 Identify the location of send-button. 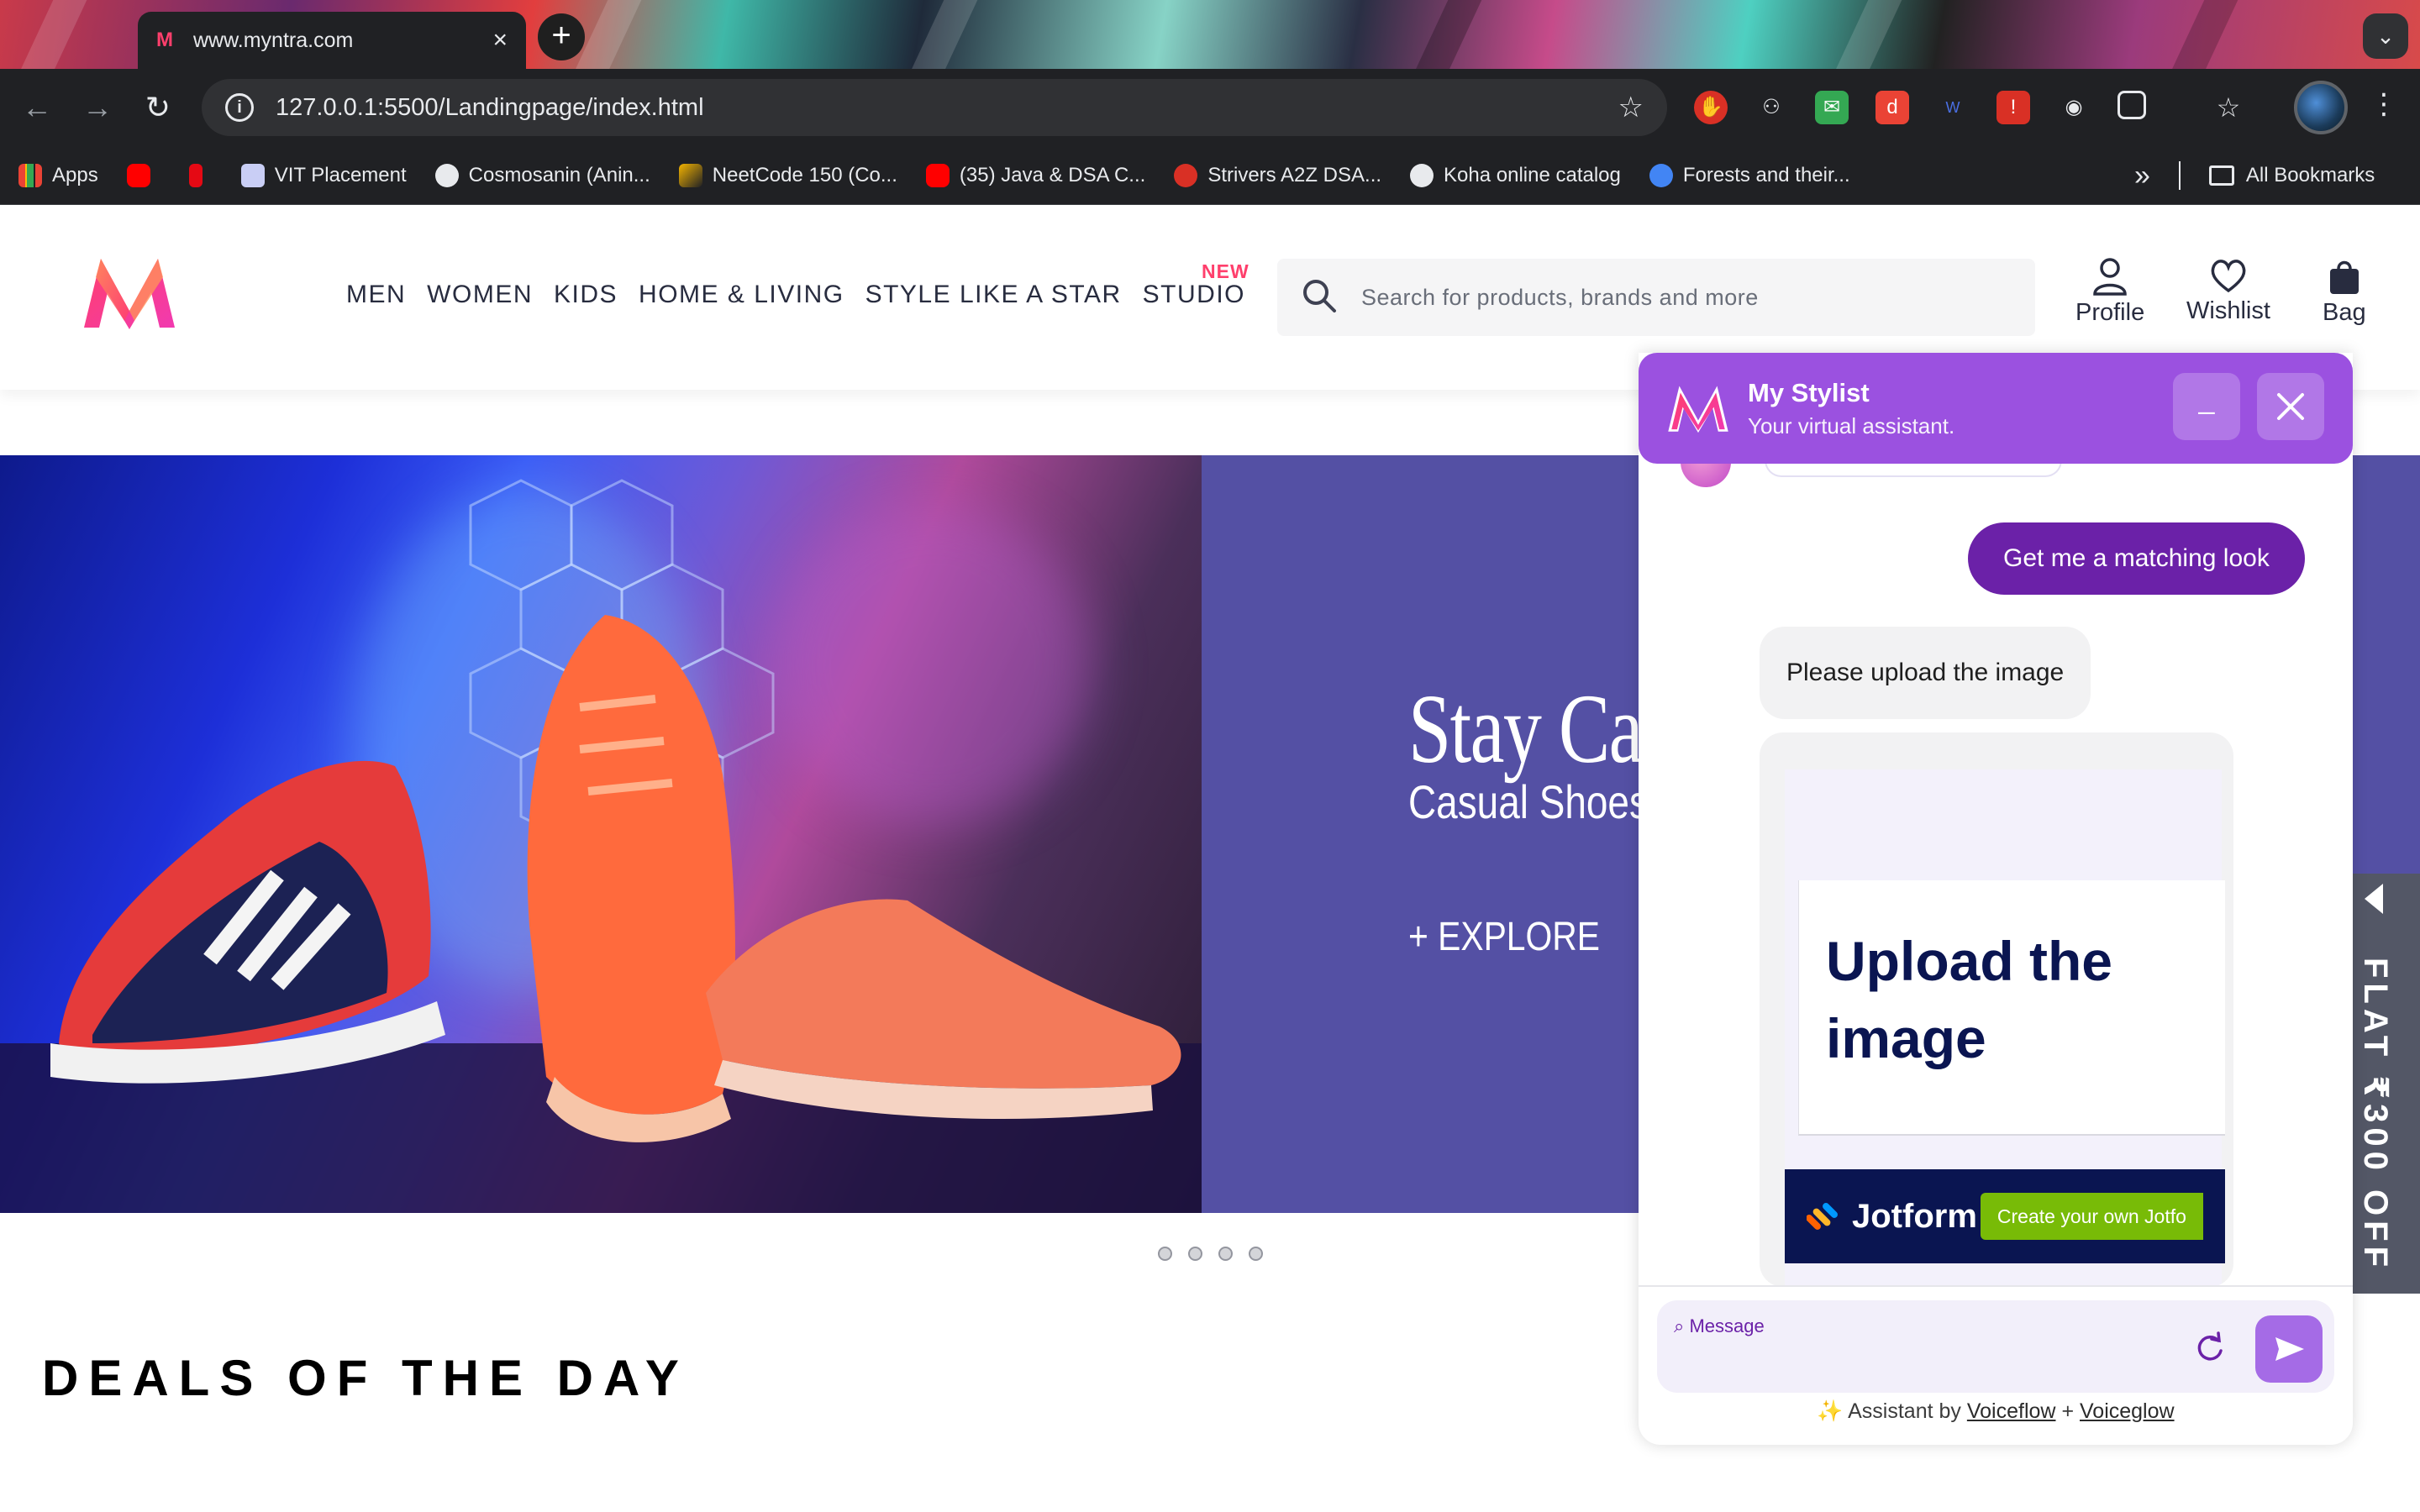
(2289, 1349).